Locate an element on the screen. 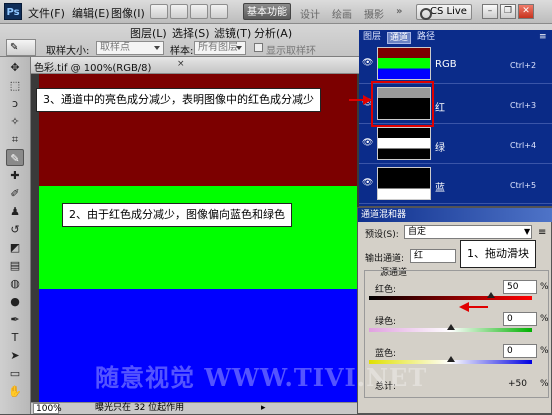 The width and height of the screenshot is (552, 415). red-slider-thumb is located at coordinates (491, 293).